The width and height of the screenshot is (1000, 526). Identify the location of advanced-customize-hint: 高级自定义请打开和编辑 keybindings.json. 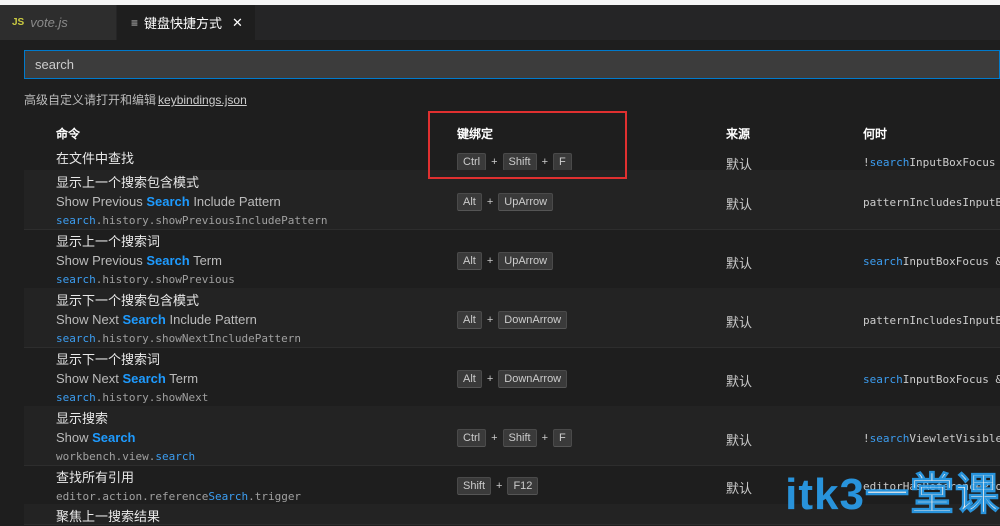
(135, 99).